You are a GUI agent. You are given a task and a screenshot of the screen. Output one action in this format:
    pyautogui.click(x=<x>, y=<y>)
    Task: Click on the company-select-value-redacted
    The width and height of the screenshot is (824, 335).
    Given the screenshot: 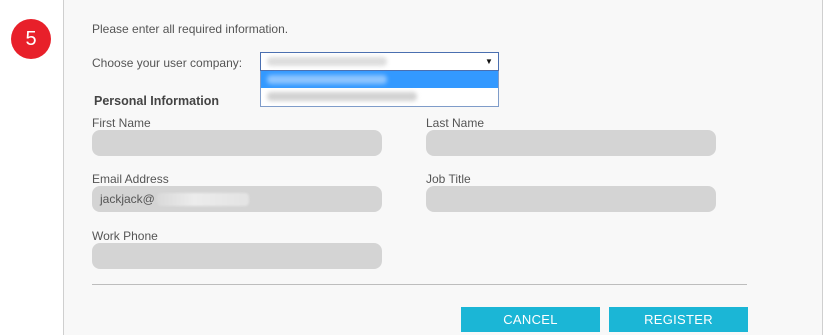 What is the action you would take?
    pyautogui.click(x=327, y=61)
    